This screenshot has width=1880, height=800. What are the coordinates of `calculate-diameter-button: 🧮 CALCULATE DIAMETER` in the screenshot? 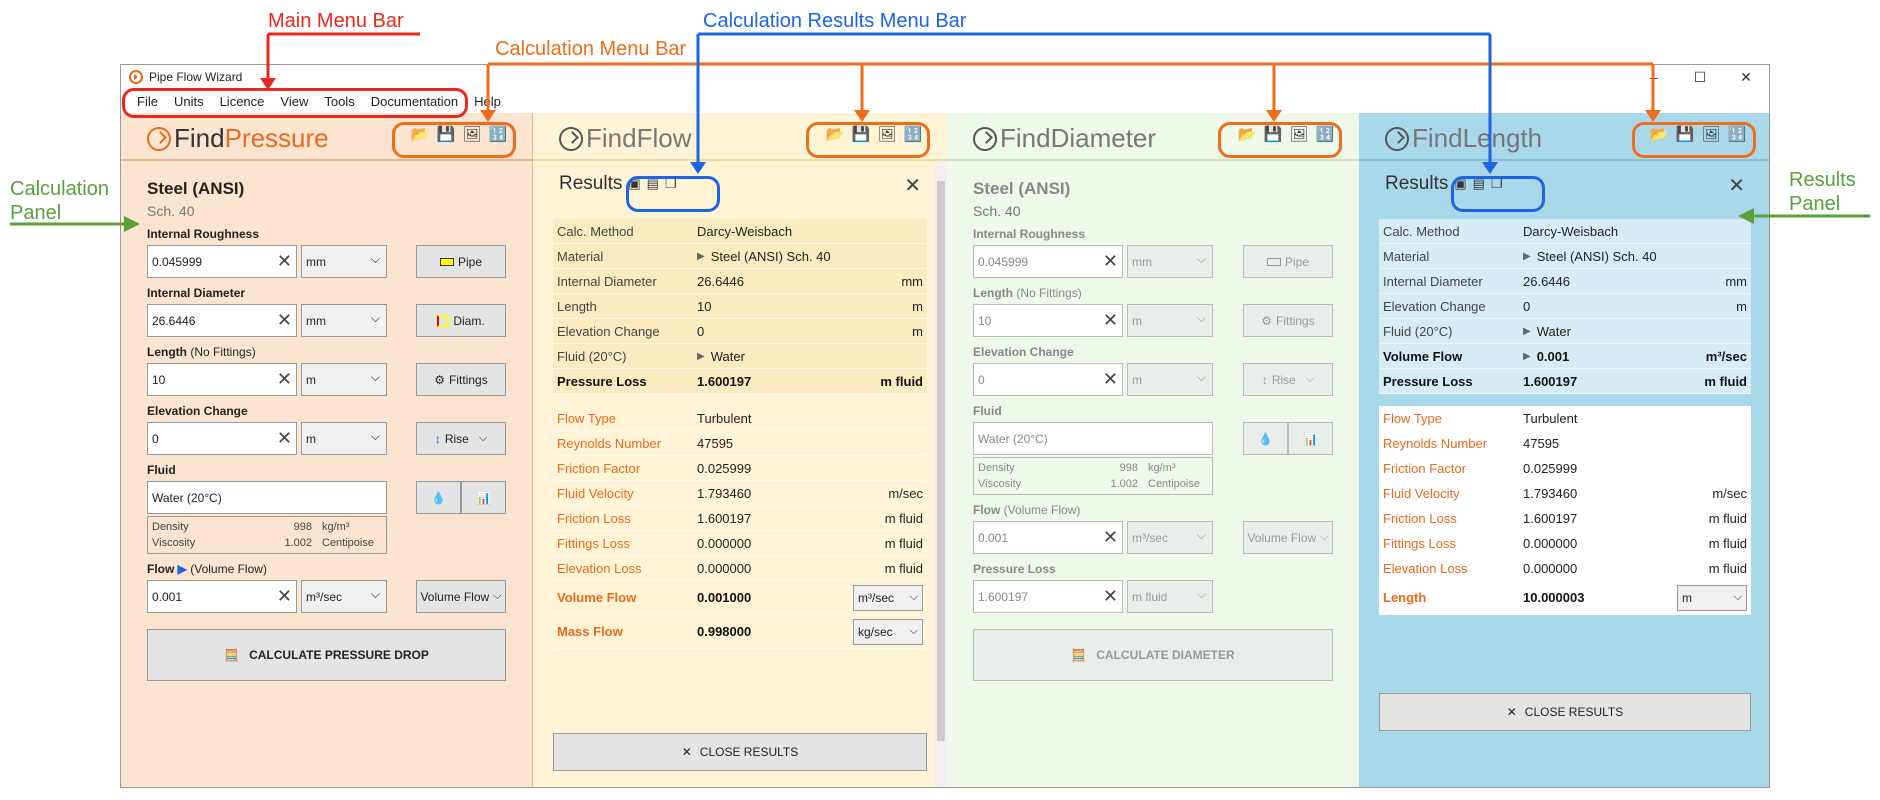 It's located at (1153, 655).